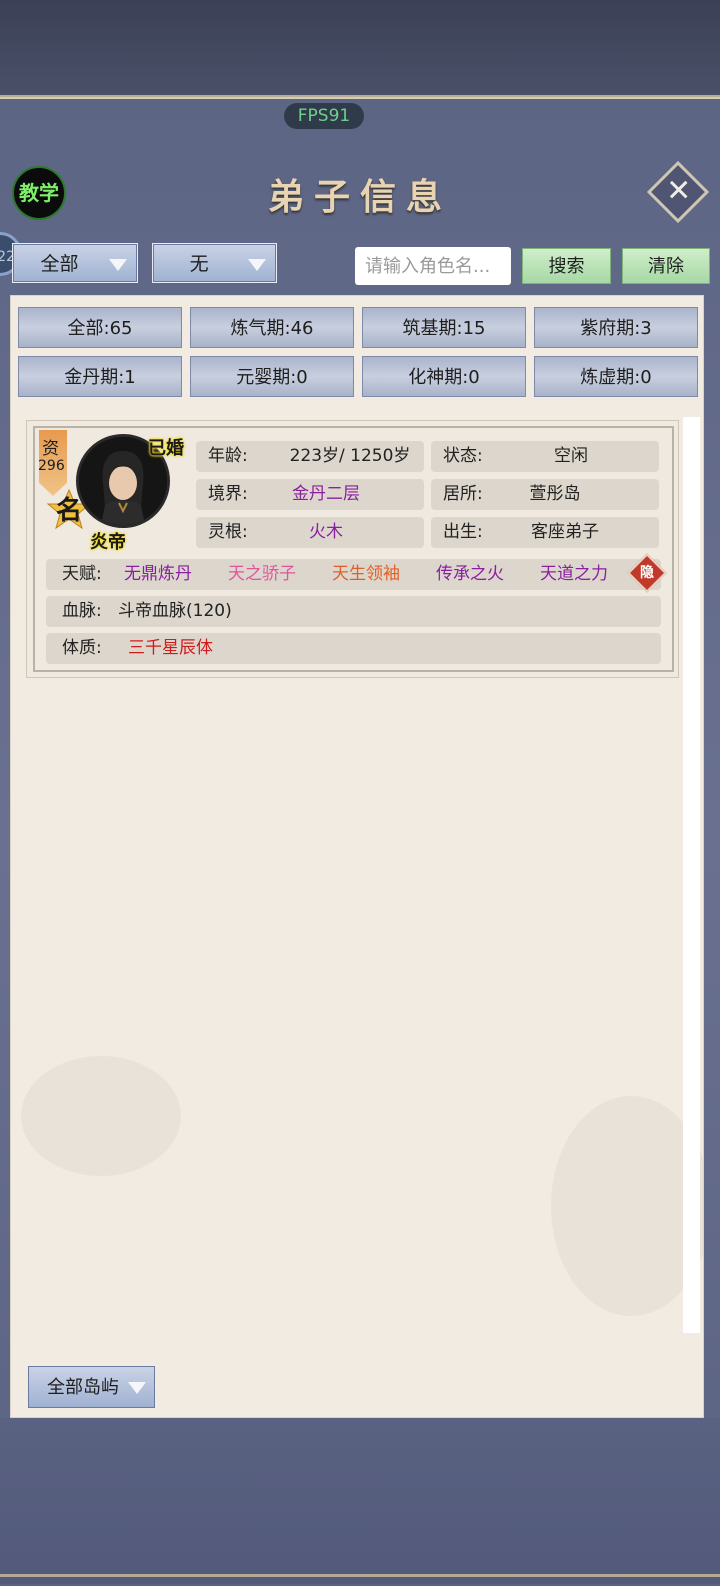 The height and width of the screenshot is (1586, 720). I want to click on physique-label: 体质:, so click(82, 648).